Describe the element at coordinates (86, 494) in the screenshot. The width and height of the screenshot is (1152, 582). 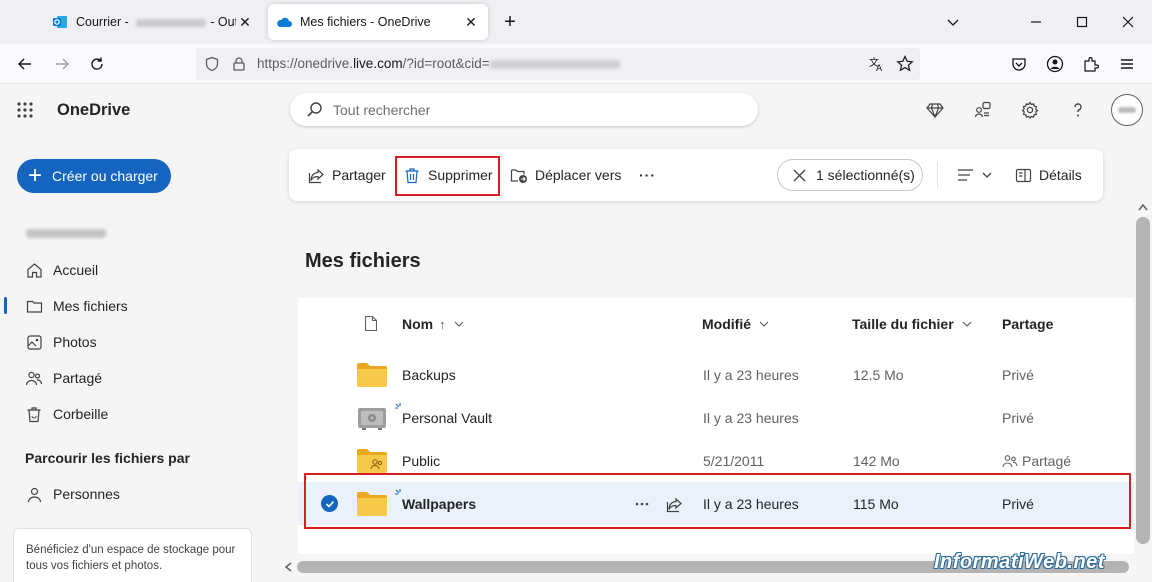
I see `sidebar-item-label: Personnes` at that location.